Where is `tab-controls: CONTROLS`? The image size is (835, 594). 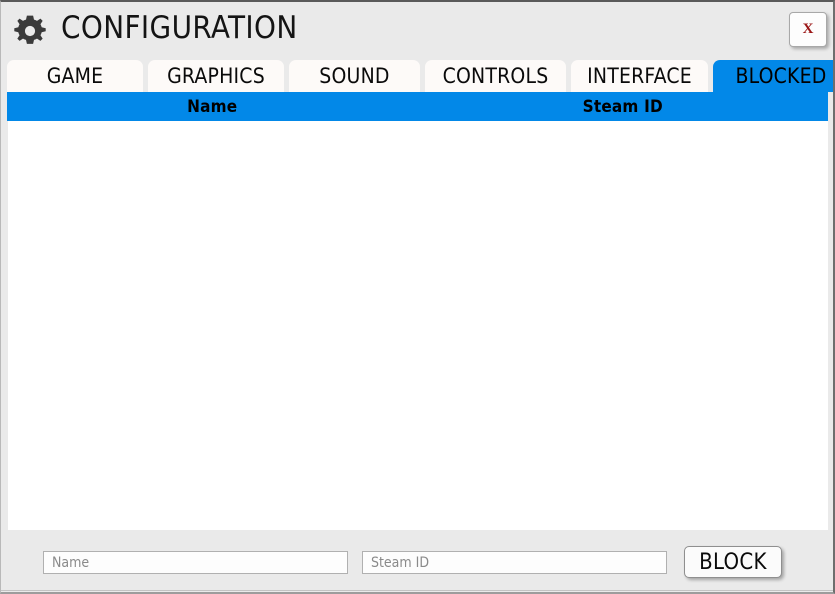 tab-controls: CONTROLS is located at coordinates (495, 76).